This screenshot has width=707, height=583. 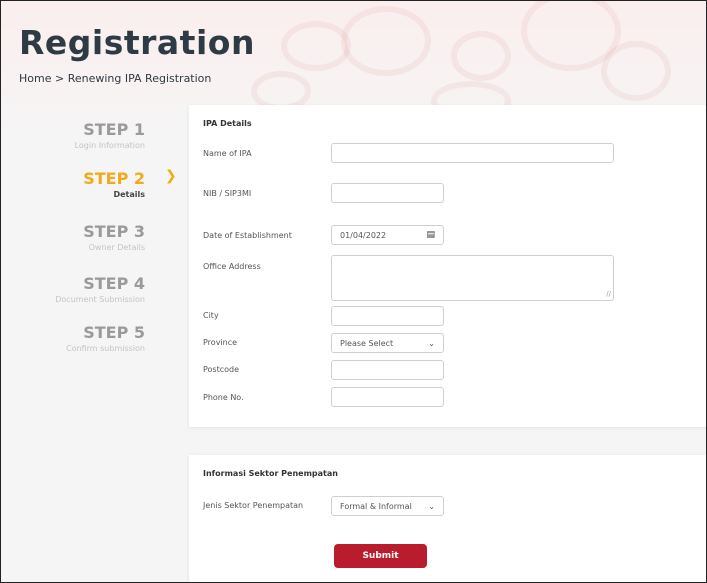 What do you see at coordinates (171, 176) in the screenshot?
I see `chevron-right-icon: ❯` at bounding box center [171, 176].